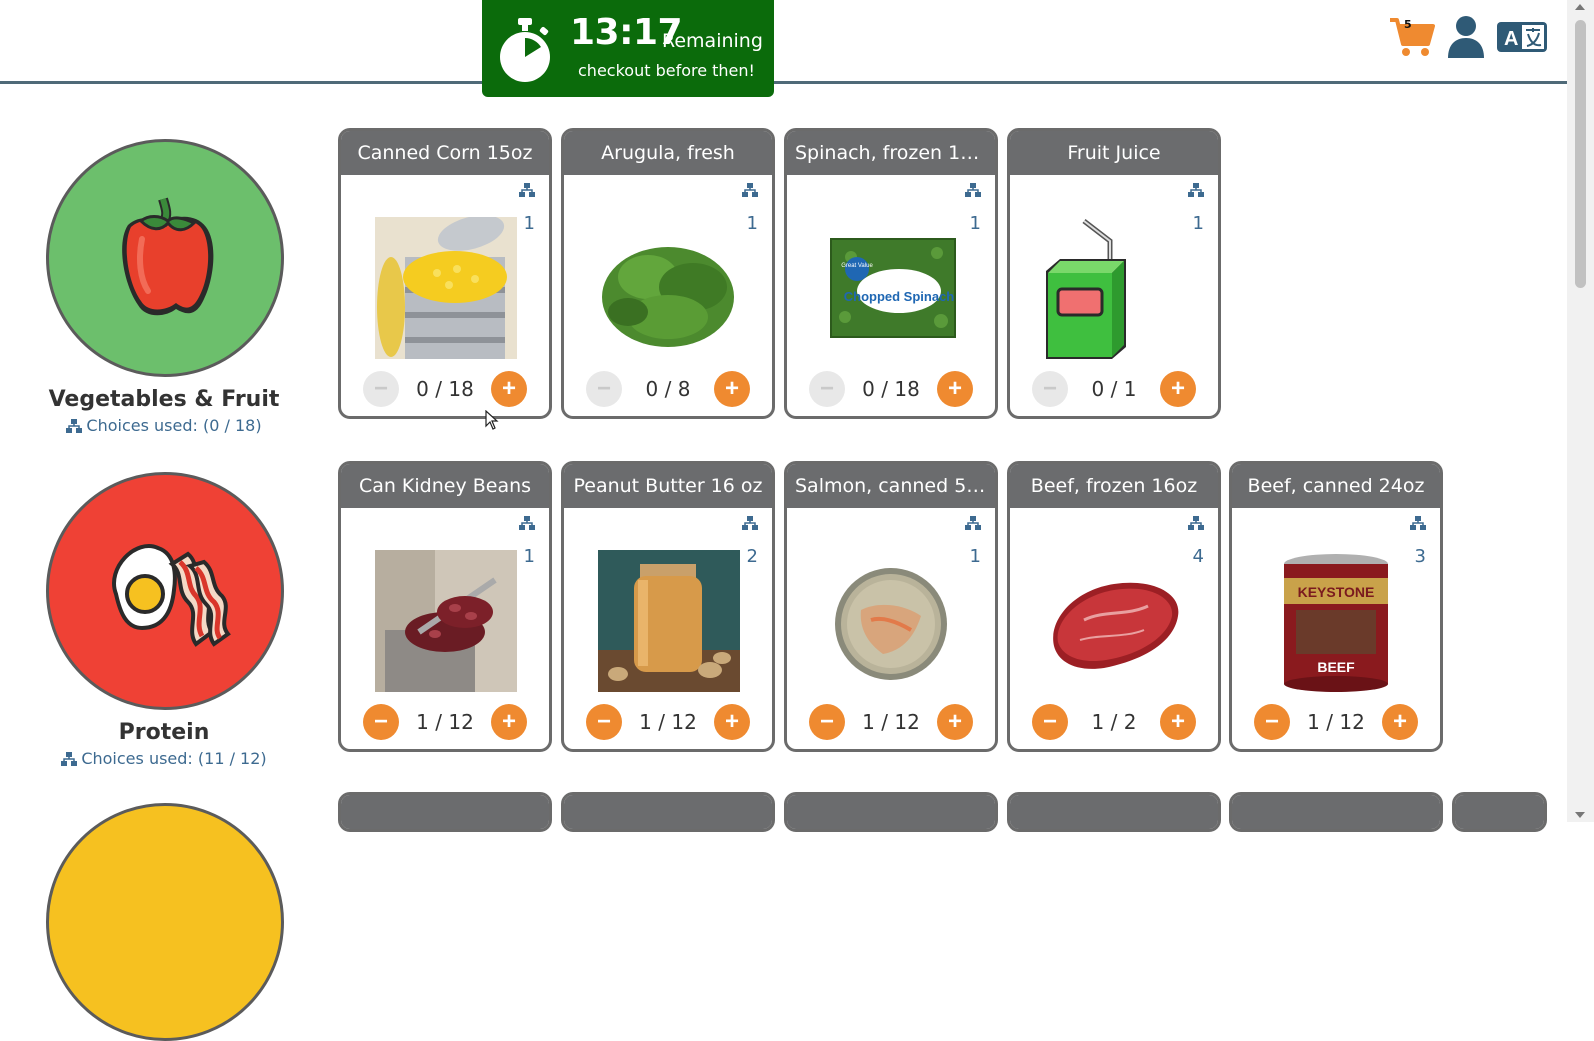  What do you see at coordinates (171, 595) in the screenshot?
I see `egg-bacon-icon` at bounding box center [171, 595].